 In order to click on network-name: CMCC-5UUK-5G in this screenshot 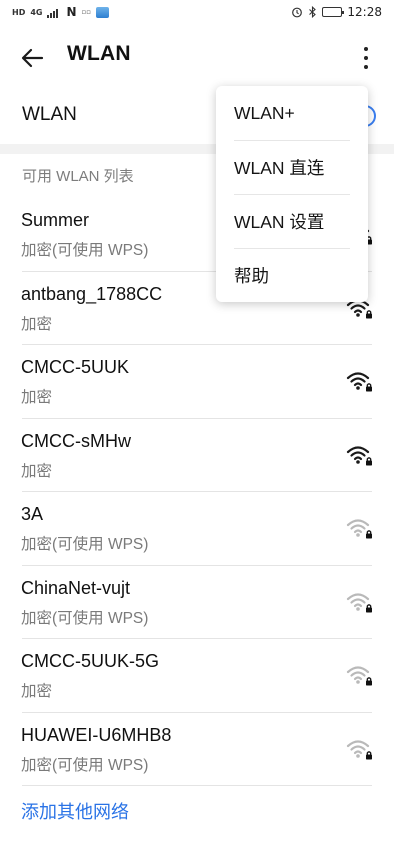, I will do `click(90, 661)`.